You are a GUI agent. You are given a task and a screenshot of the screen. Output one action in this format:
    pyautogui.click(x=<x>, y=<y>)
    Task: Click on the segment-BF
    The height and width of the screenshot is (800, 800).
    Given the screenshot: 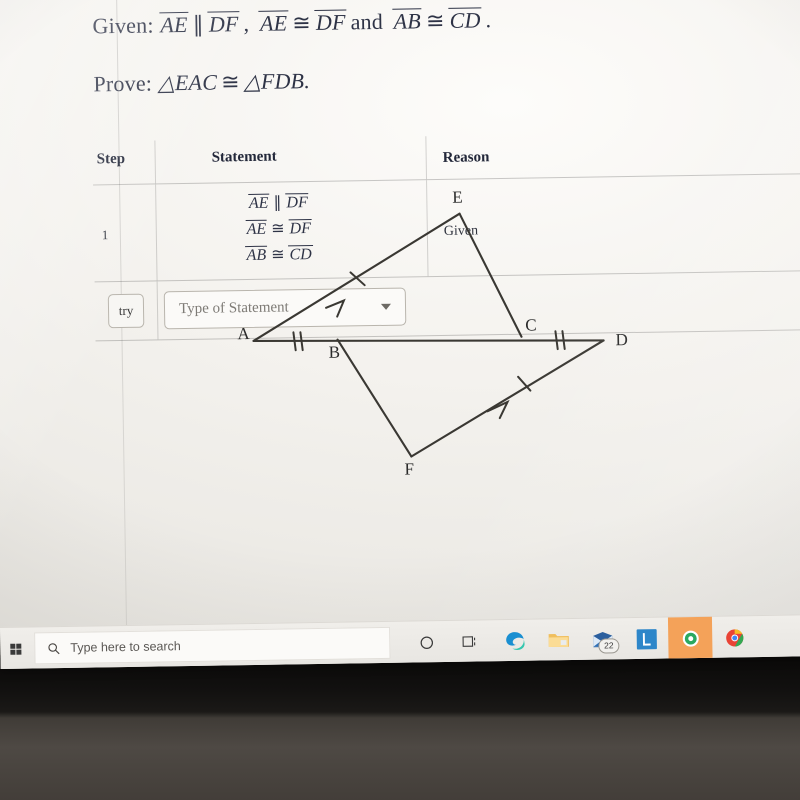 What is the action you would take?
    pyautogui.click(x=374, y=398)
    